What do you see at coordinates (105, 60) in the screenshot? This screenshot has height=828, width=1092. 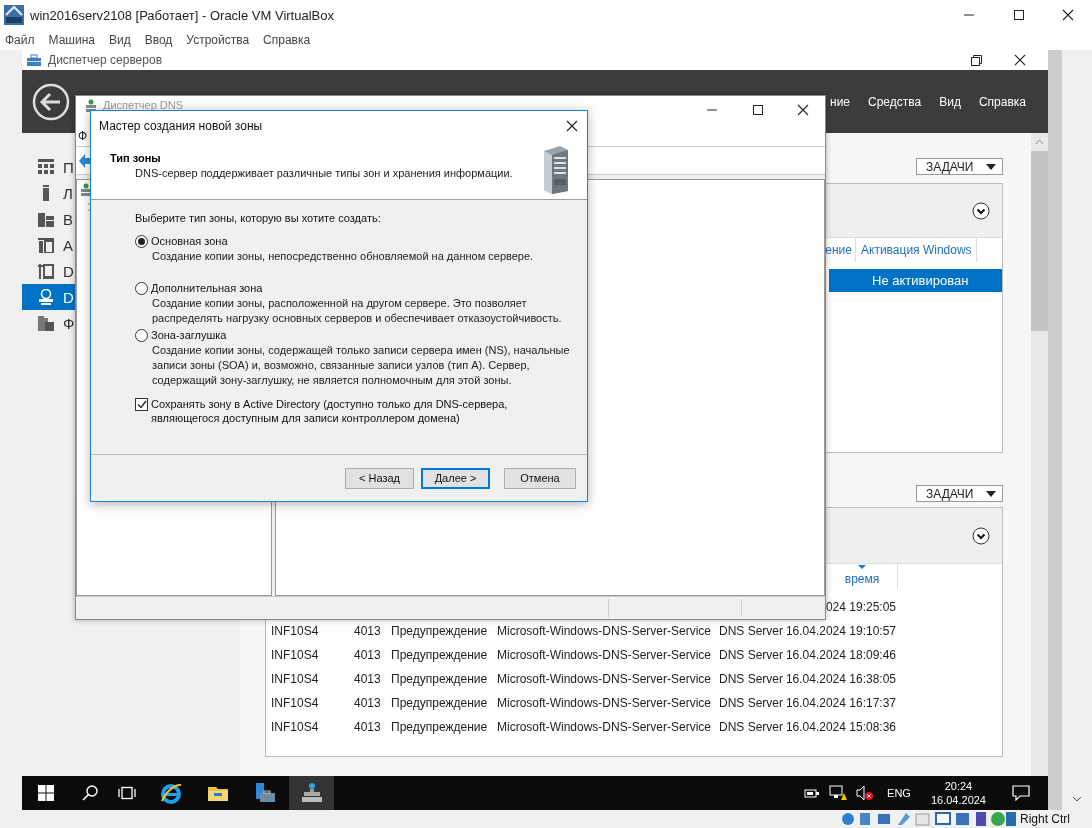 I see `window-title: Диспетчер серверов` at bounding box center [105, 60].